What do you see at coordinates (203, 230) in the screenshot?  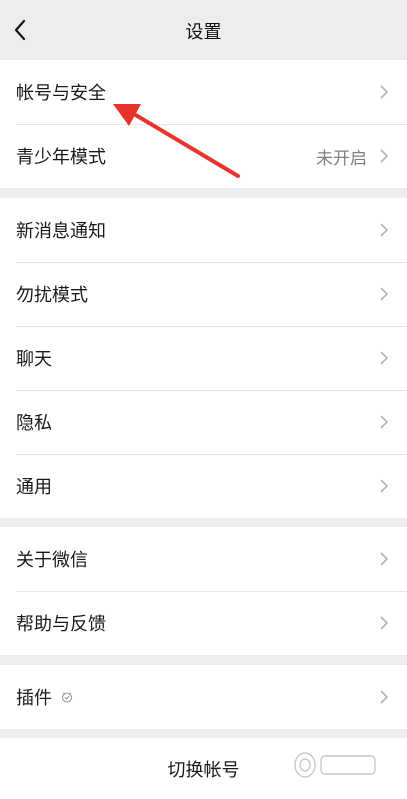 I see `settings-item-new-message-notify: 新消息通知` at bounding box center [203, 230].